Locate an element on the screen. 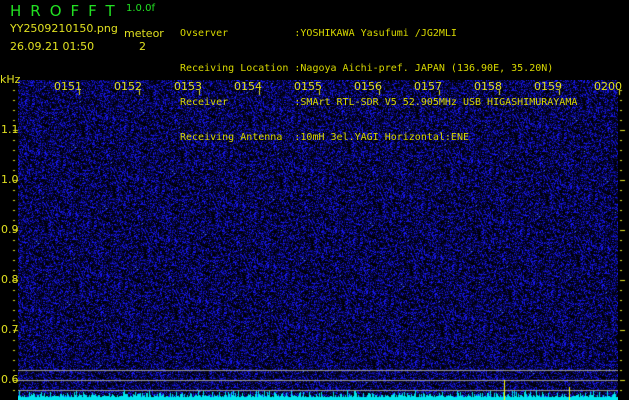  y-tick-label: 1.1 is located at coordinates (10, 129).